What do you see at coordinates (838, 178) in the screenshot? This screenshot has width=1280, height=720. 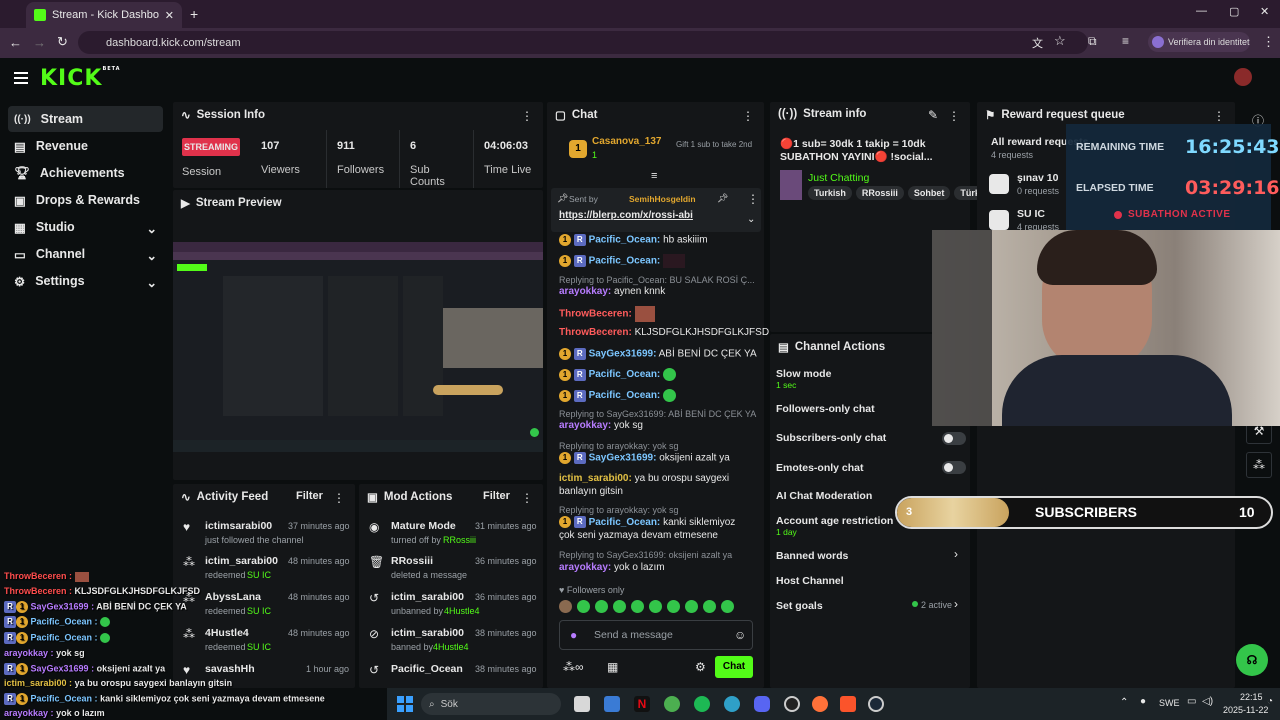 I see `category-link: Just Chatting` at bounding box center [838, 178].